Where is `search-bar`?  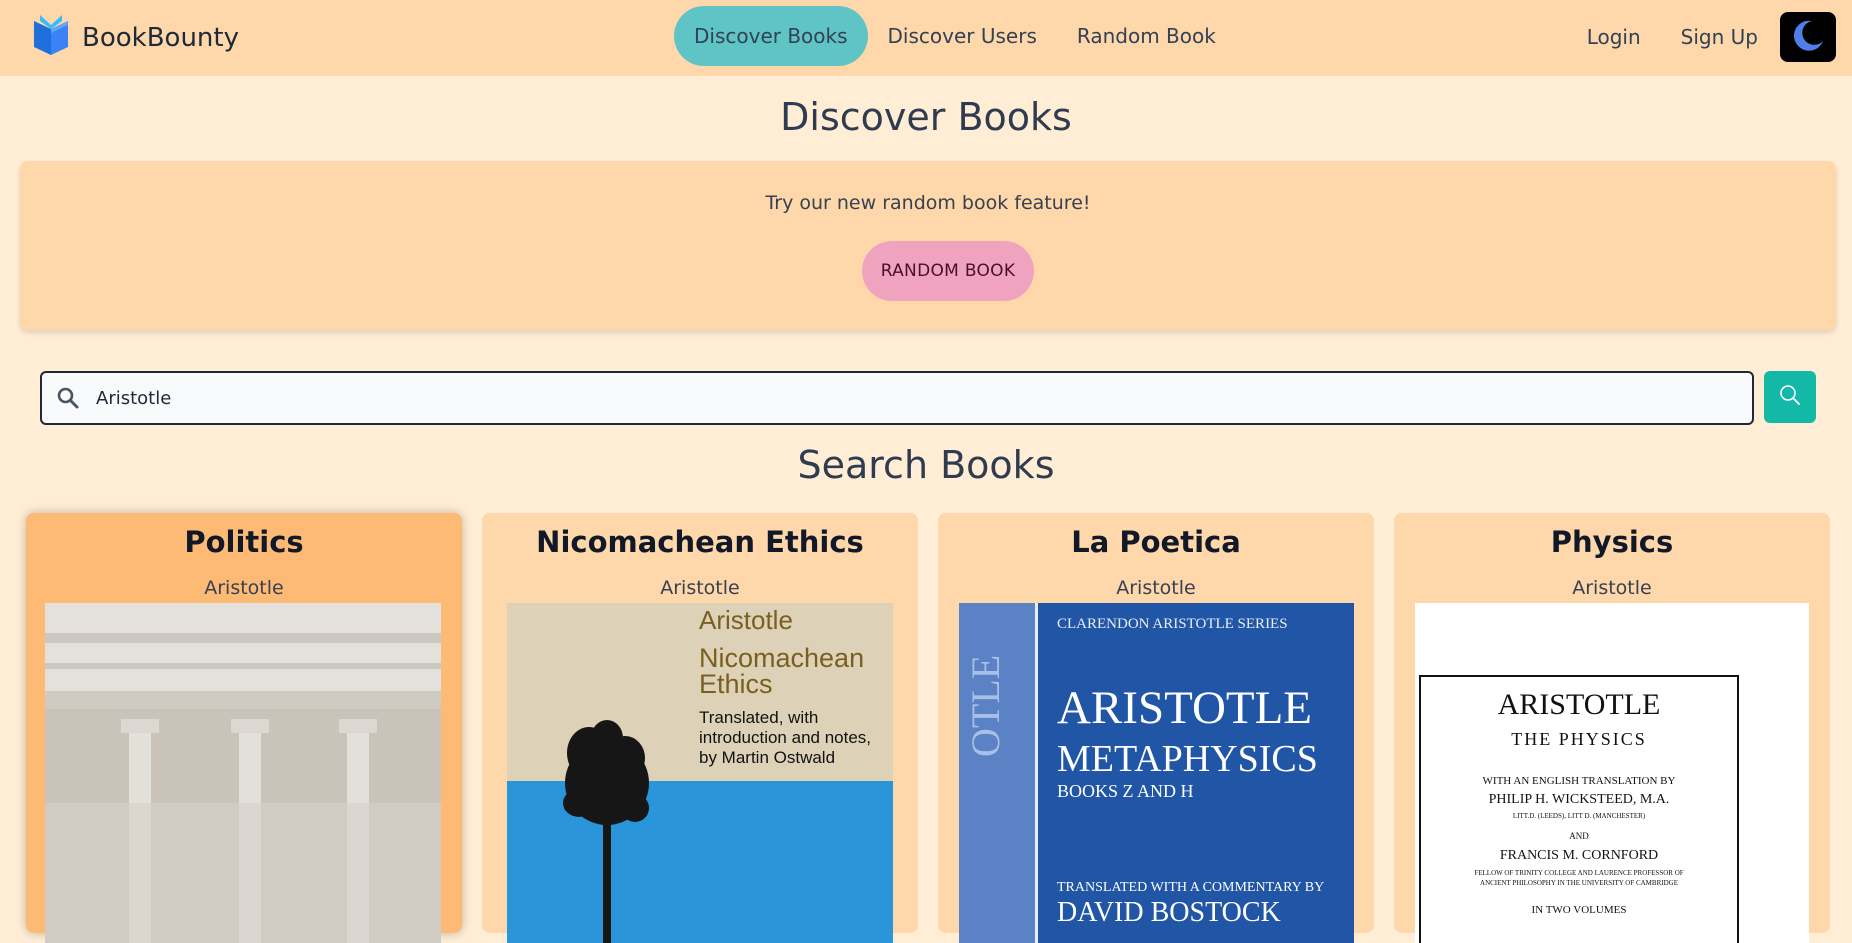
search-bar is located at coordinates (897, 398).